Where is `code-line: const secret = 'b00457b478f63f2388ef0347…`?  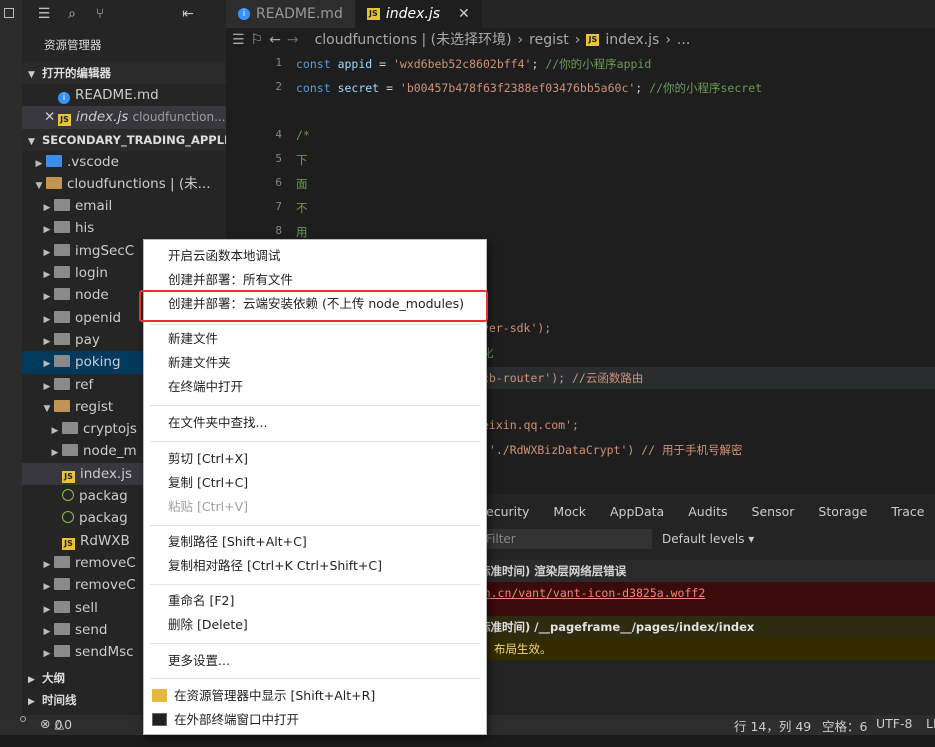
code-line: const secret = 'b00457b478f63f2388ef0347… is located at coordinates (529, 88).